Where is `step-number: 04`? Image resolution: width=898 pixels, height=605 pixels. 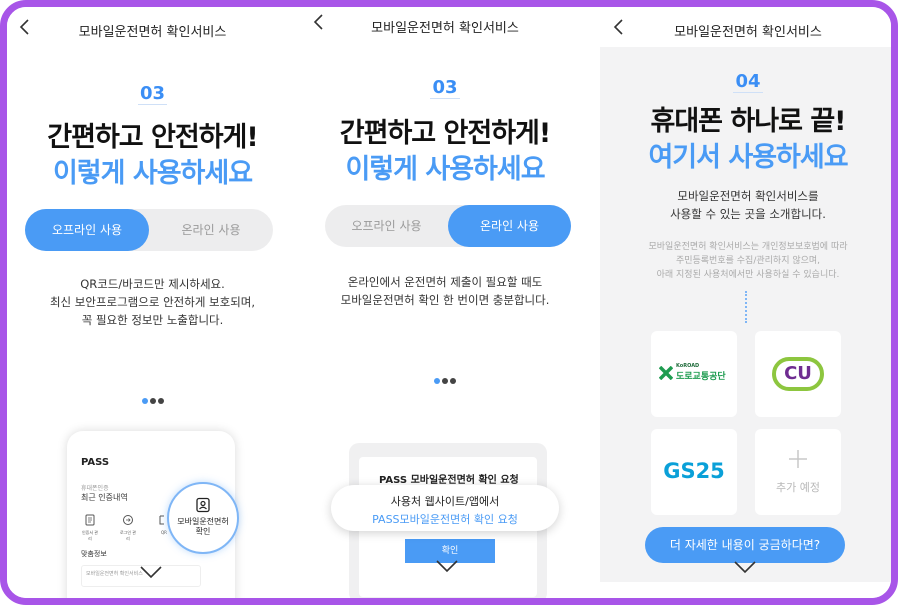
step-number: 04 is located at coordinates (748, 82).